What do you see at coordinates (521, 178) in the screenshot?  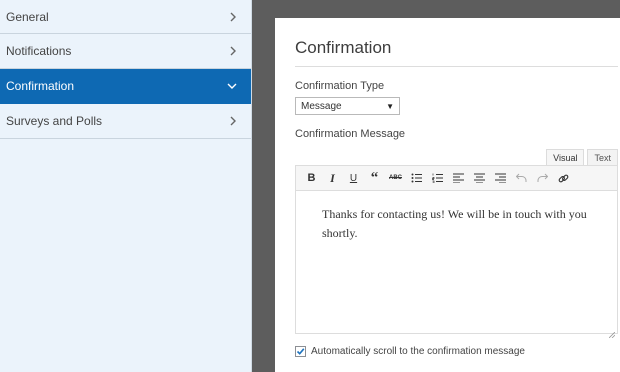 I see `undo-icon` at bounding box center [521, 178].